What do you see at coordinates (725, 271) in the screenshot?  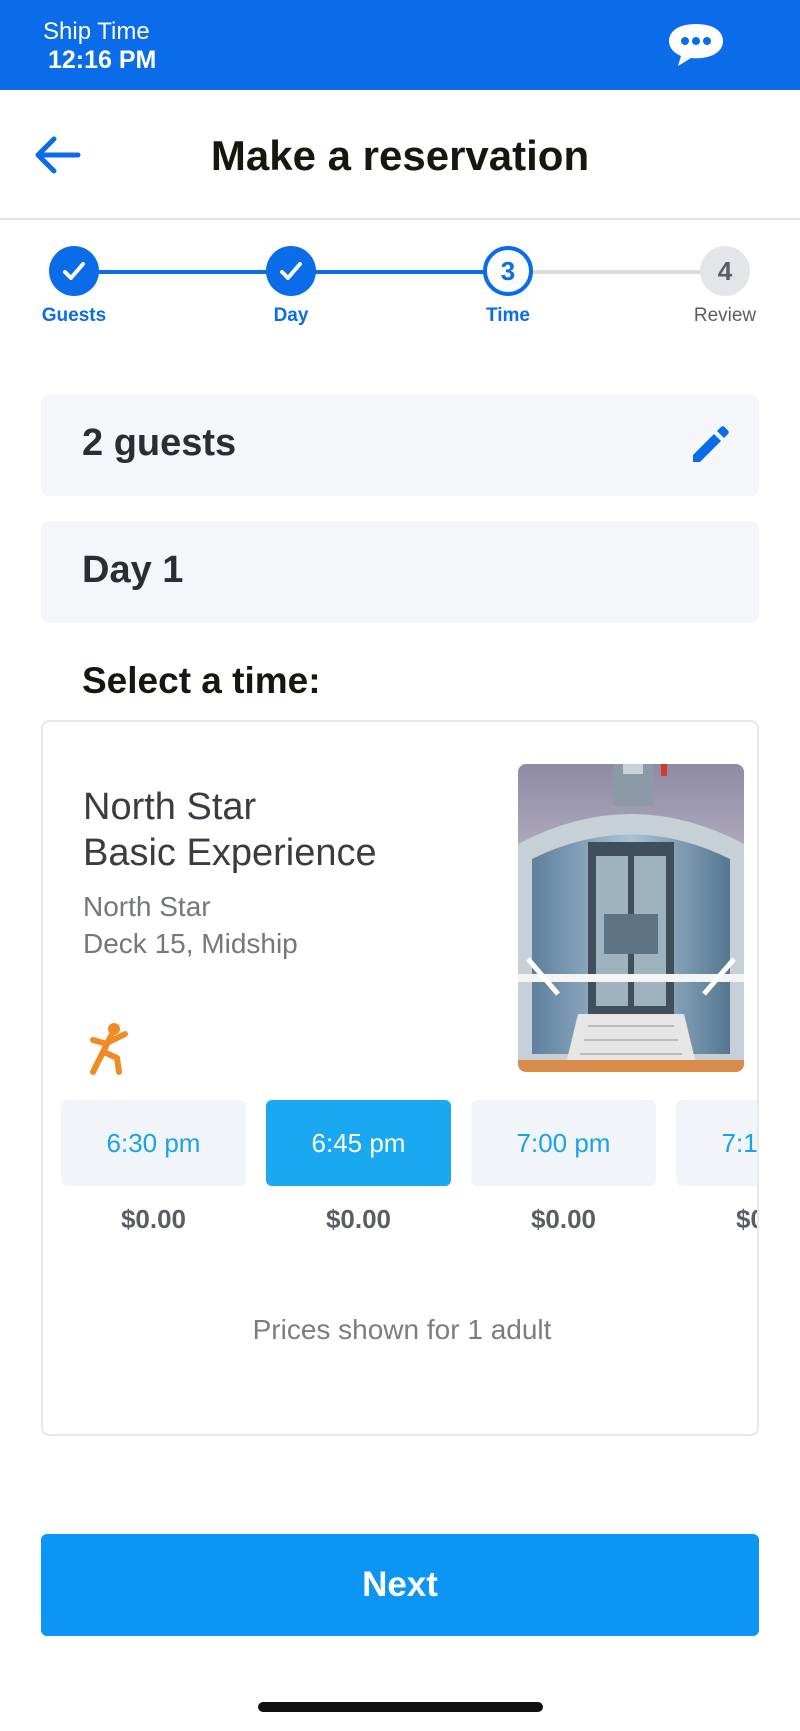 I see `step-review-circle: 4` at bounding box center [725, 271].